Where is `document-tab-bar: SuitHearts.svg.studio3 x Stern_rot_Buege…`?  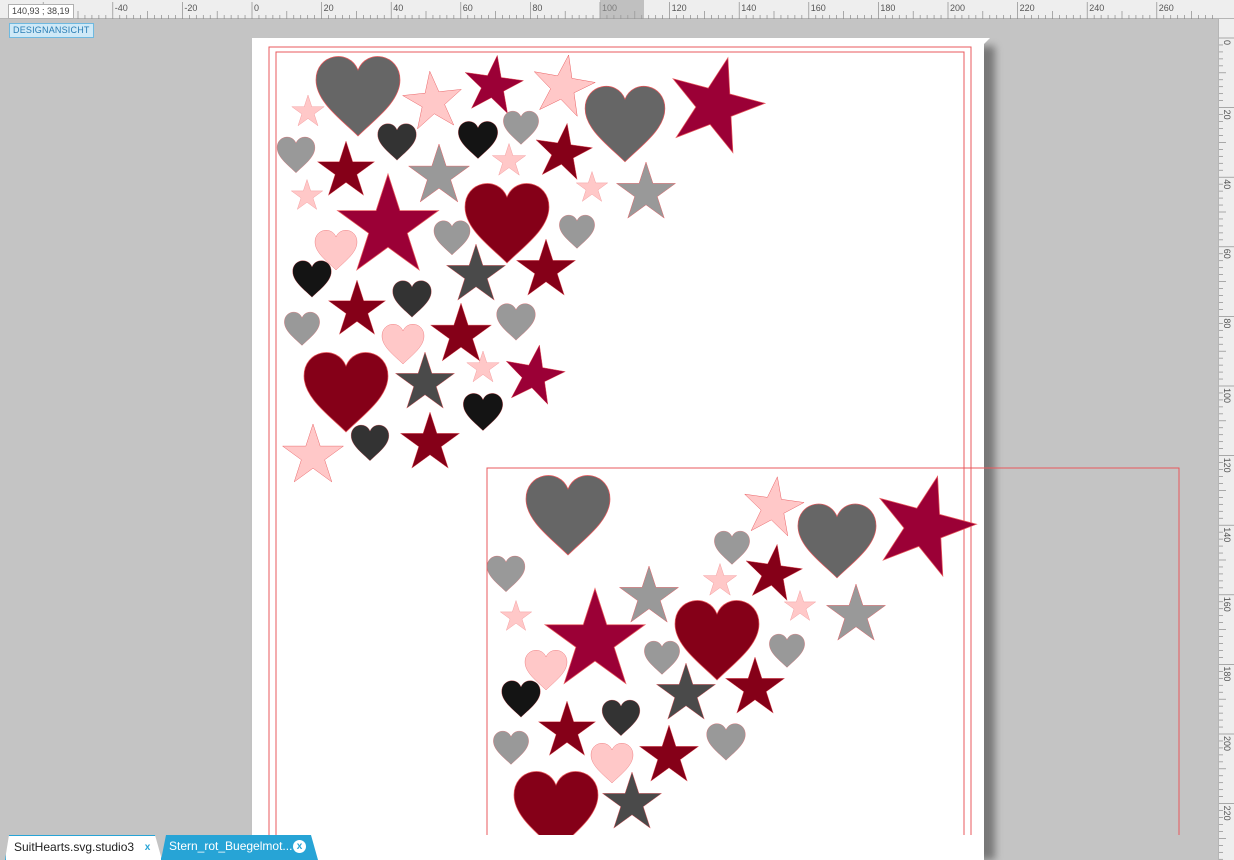
document-tab-bar: SuitHearts.svg.studio3 x Stern_rot_Buege… is located at coordinates (617, 847).